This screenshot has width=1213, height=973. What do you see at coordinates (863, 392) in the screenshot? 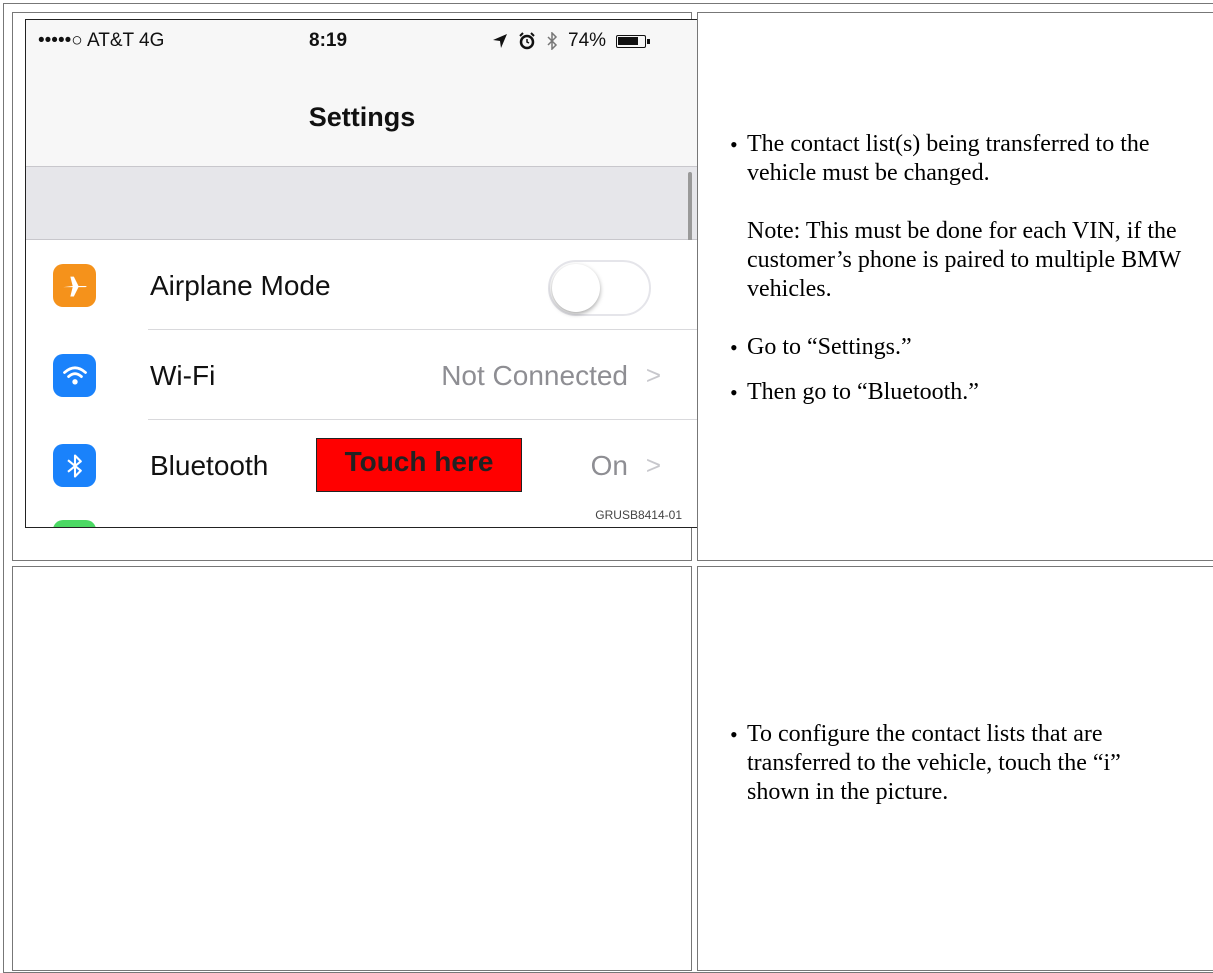
I see `instruction-text: Then go to “Bluetooth.”` at bounding box center [863, 392].